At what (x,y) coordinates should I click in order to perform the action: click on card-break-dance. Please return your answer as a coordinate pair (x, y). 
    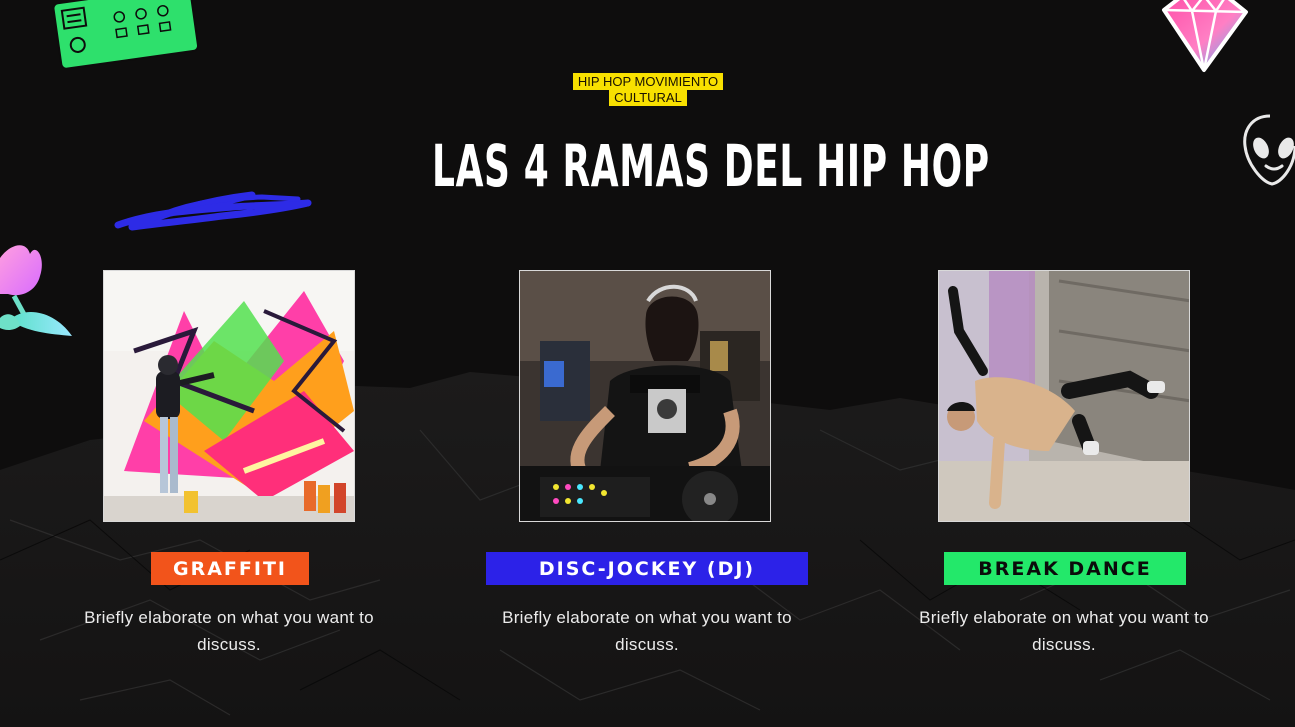
    Looking at the image, I should click on (1064, 396).